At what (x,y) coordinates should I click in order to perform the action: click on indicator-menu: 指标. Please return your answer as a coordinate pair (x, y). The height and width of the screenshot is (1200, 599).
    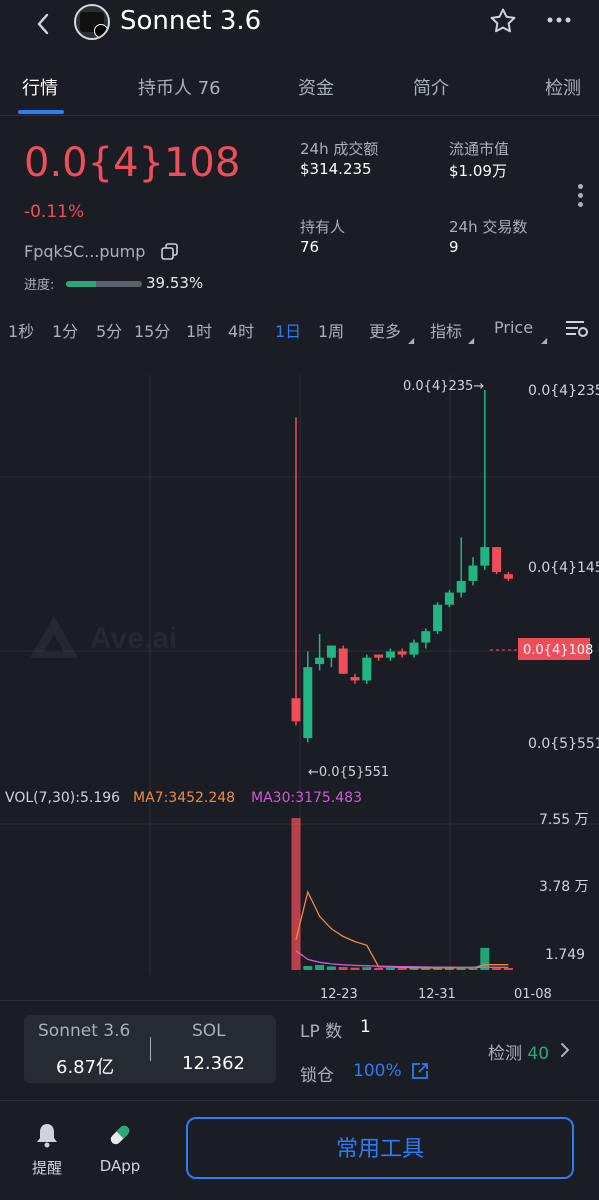
    Looking at the image, I should click on (446, 330).